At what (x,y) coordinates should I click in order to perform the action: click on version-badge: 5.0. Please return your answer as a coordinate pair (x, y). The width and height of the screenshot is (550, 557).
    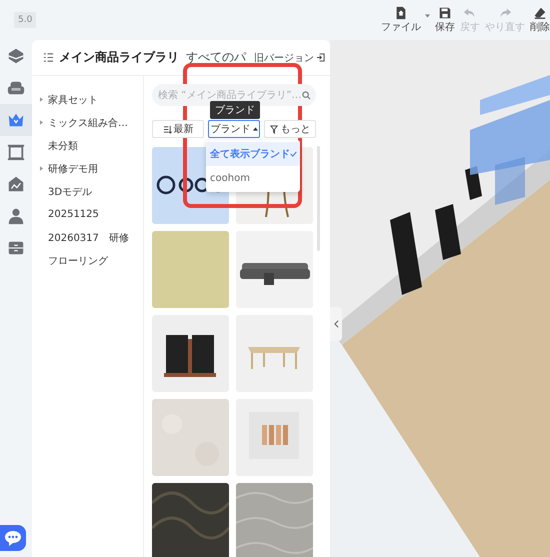
    Looking at the image, I should click on (25, 20).